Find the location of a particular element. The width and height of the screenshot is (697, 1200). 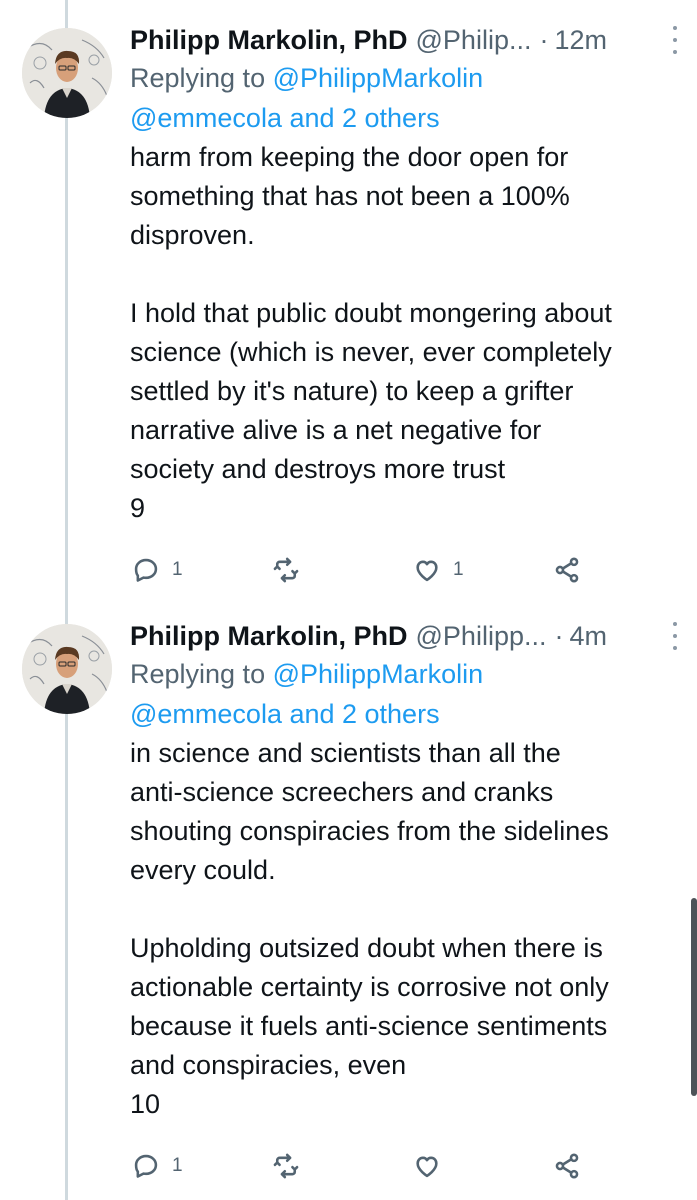

tweet-actions: 1 1 is located at coordinates (289, 570).